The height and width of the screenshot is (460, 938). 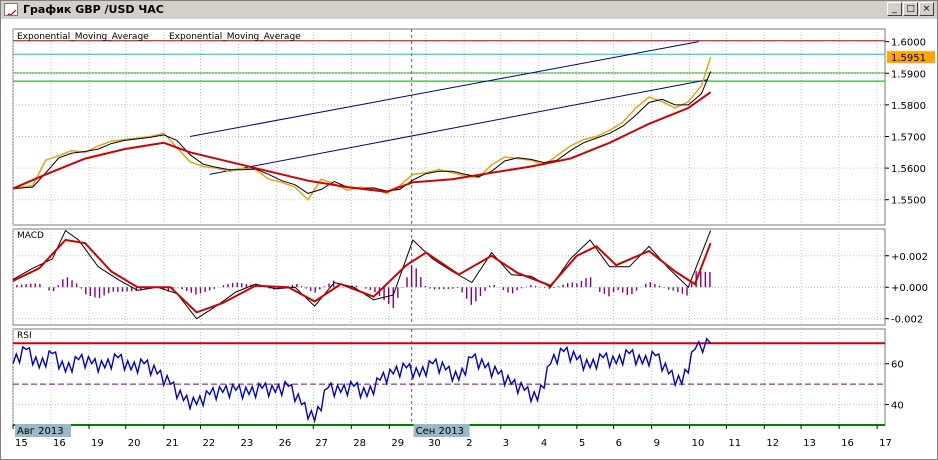 I want to click on date-tick-label: 13, so click(x=809, y=443).